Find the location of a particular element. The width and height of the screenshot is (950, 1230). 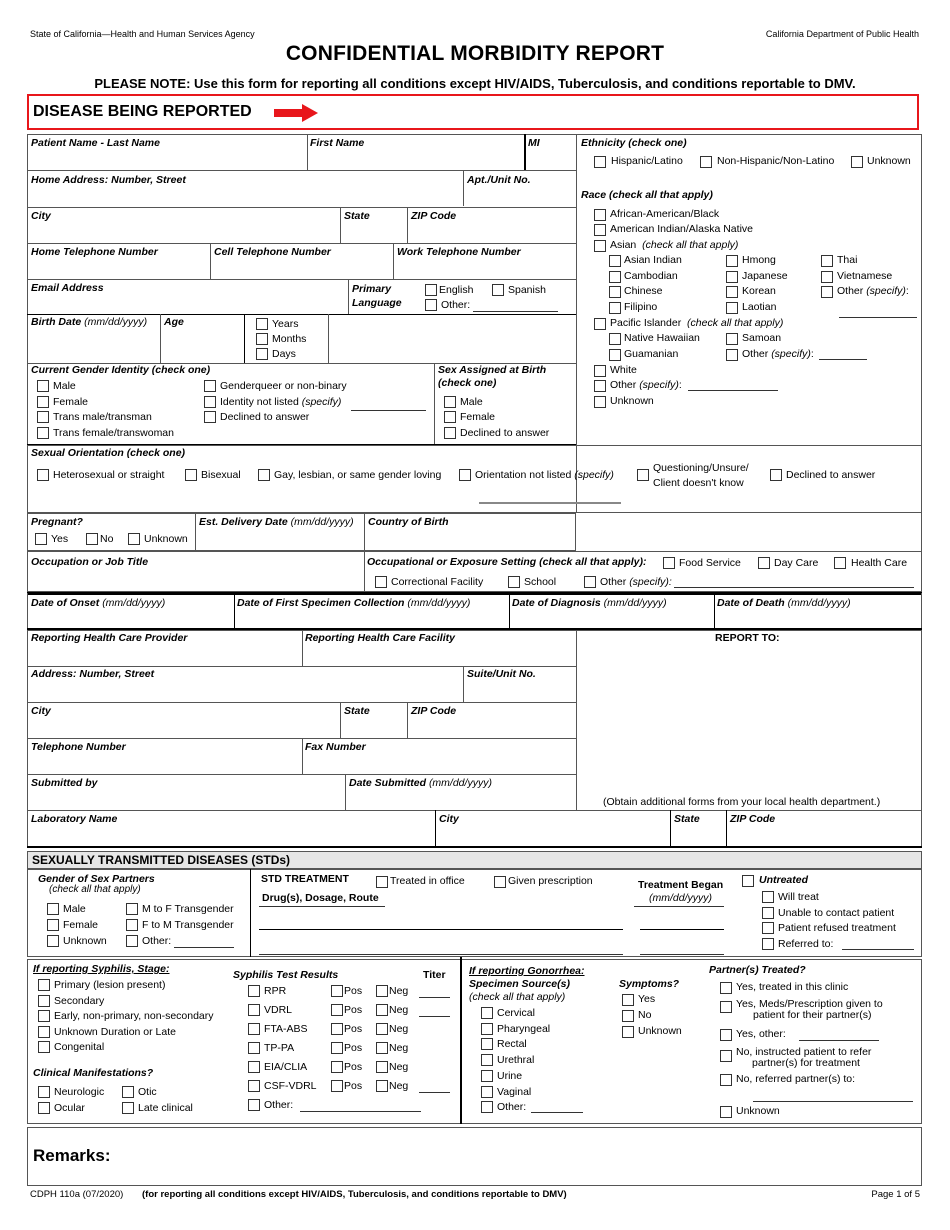

setting-school-checkbox is located at coordinates (514, 582).